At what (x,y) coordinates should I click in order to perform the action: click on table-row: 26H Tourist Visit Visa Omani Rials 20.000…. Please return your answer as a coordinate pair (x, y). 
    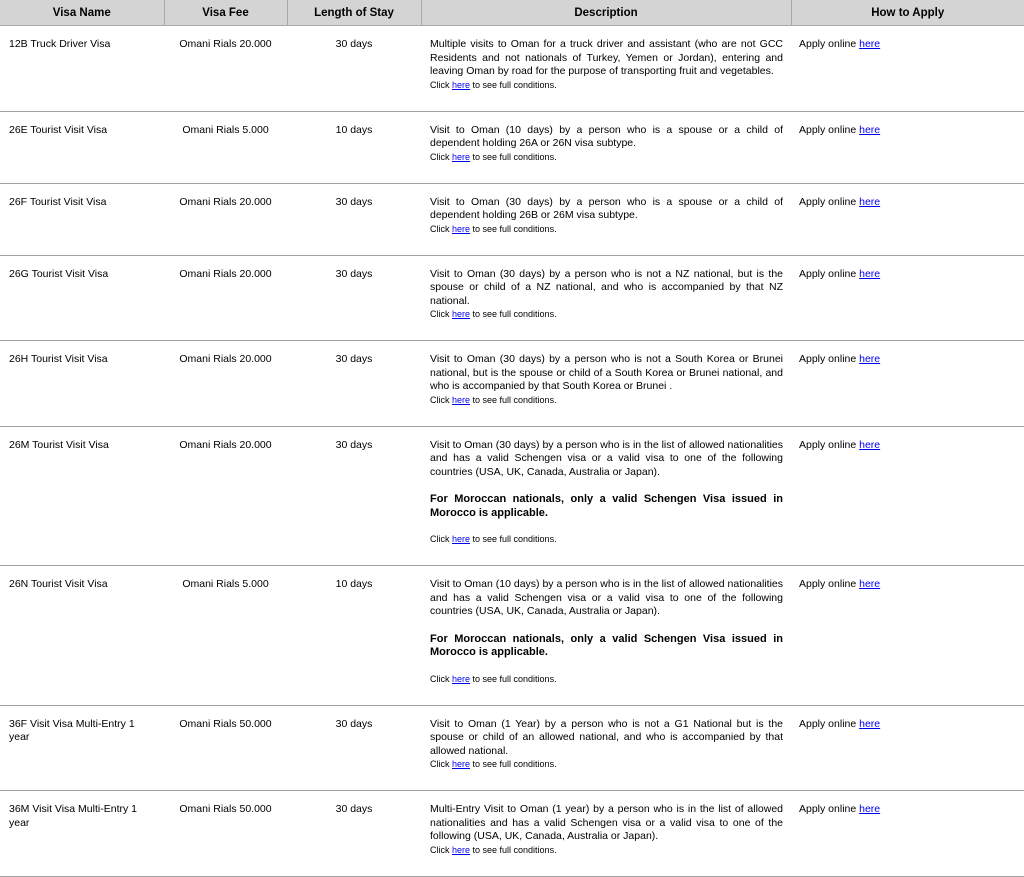
    Looking at the image, I should click on (512, 383).